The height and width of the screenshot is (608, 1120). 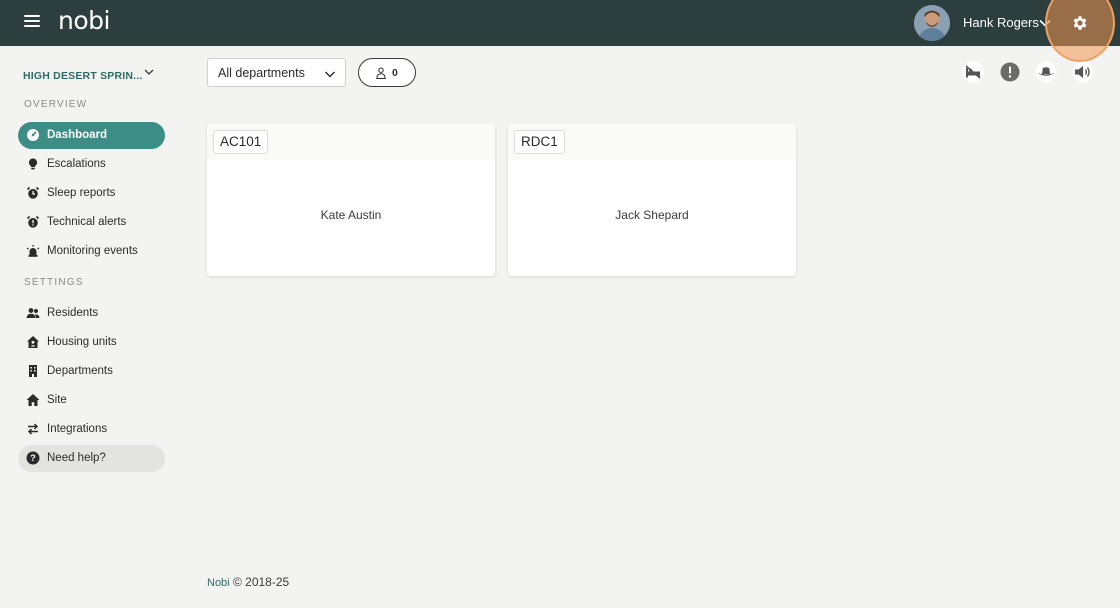 I want to click on room-card-header: RDC1, so click(x=652, y=142).